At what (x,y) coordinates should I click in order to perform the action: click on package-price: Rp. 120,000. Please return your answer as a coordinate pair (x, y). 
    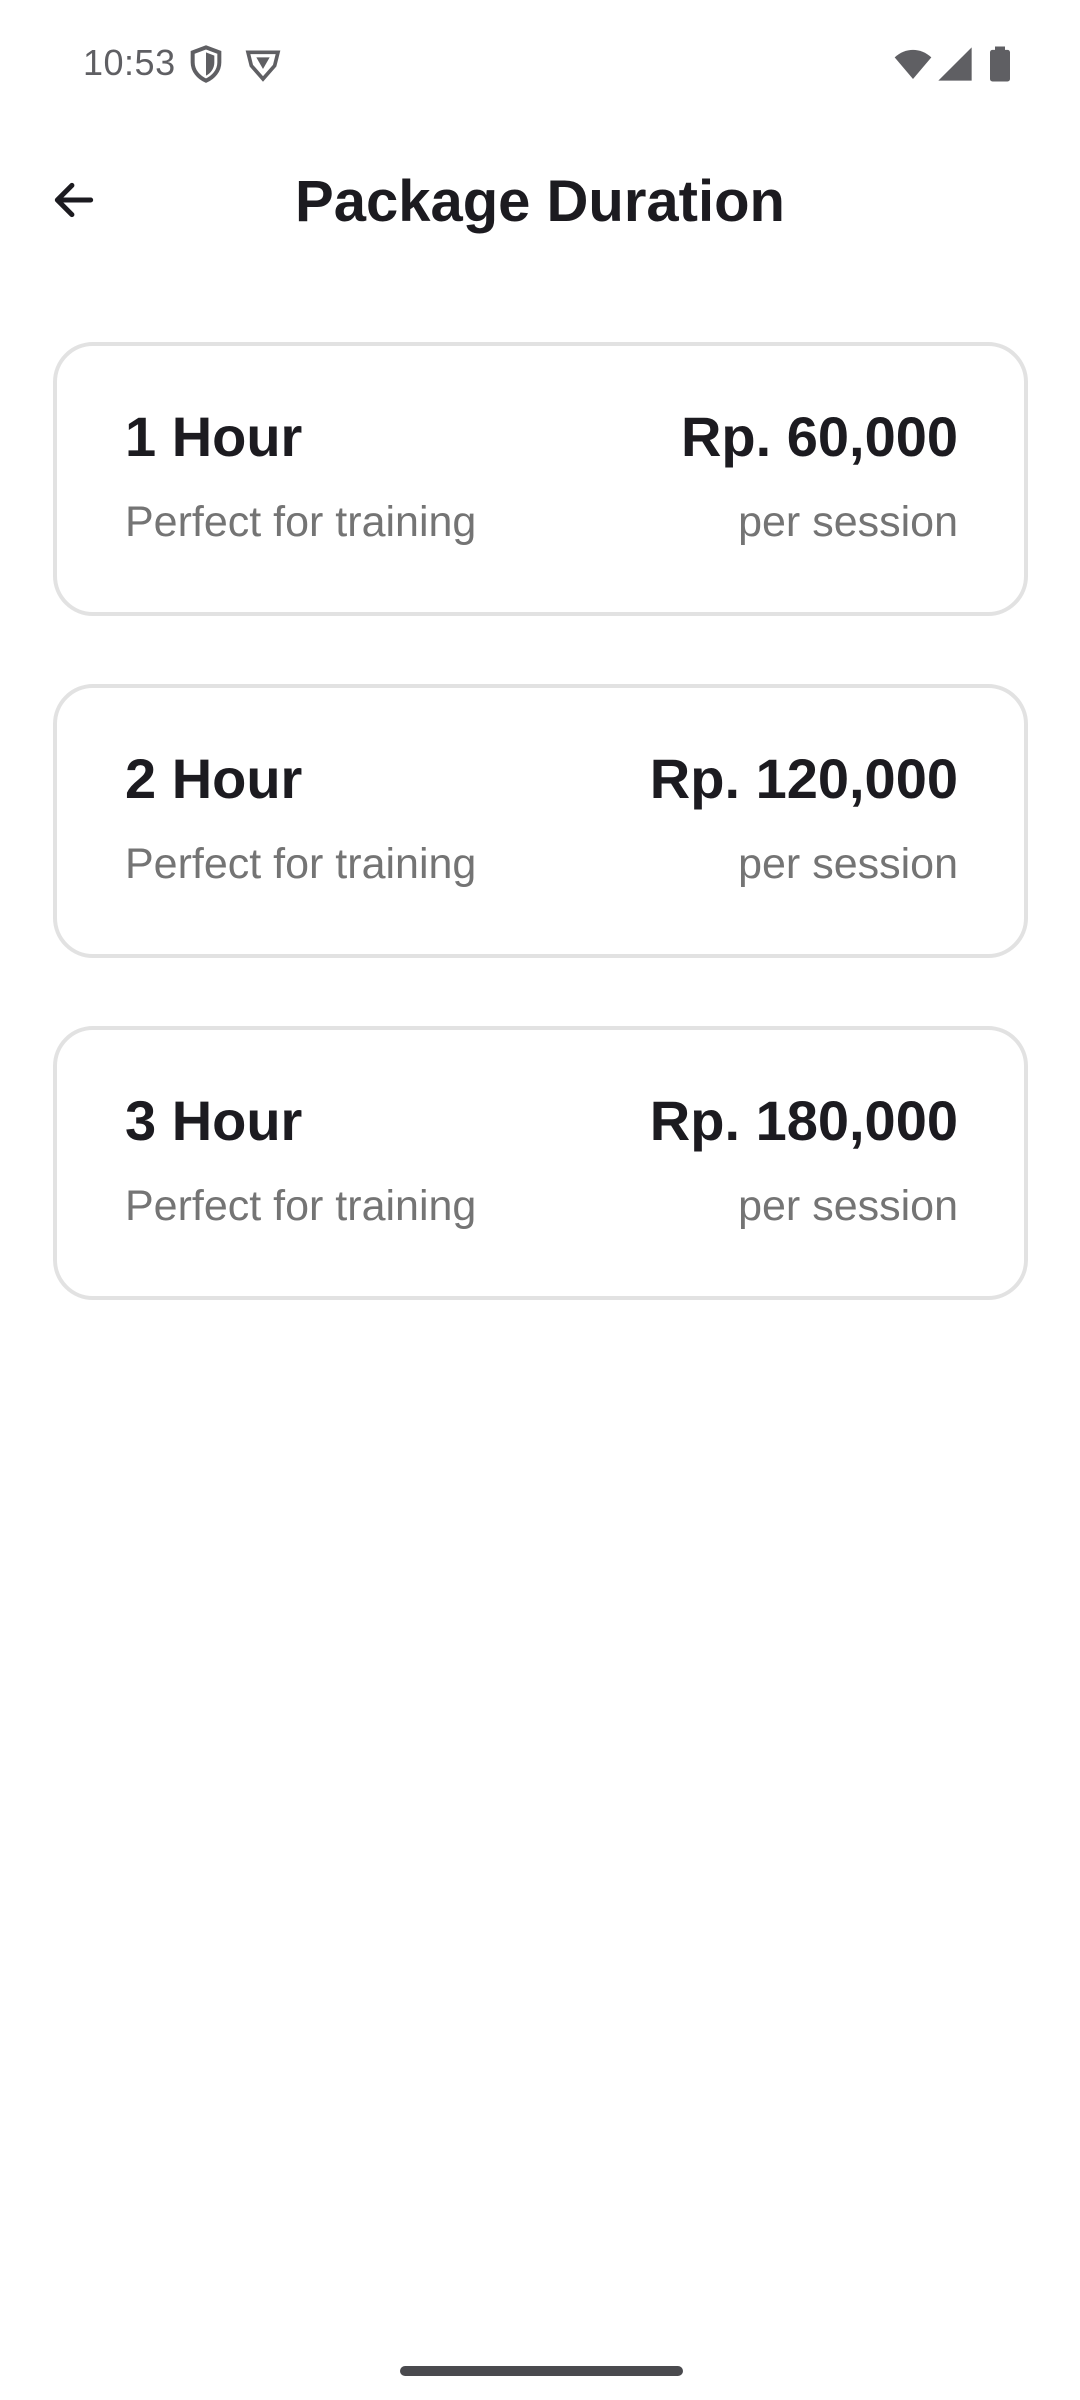
    Looking at the image, I should click on (803, 778).